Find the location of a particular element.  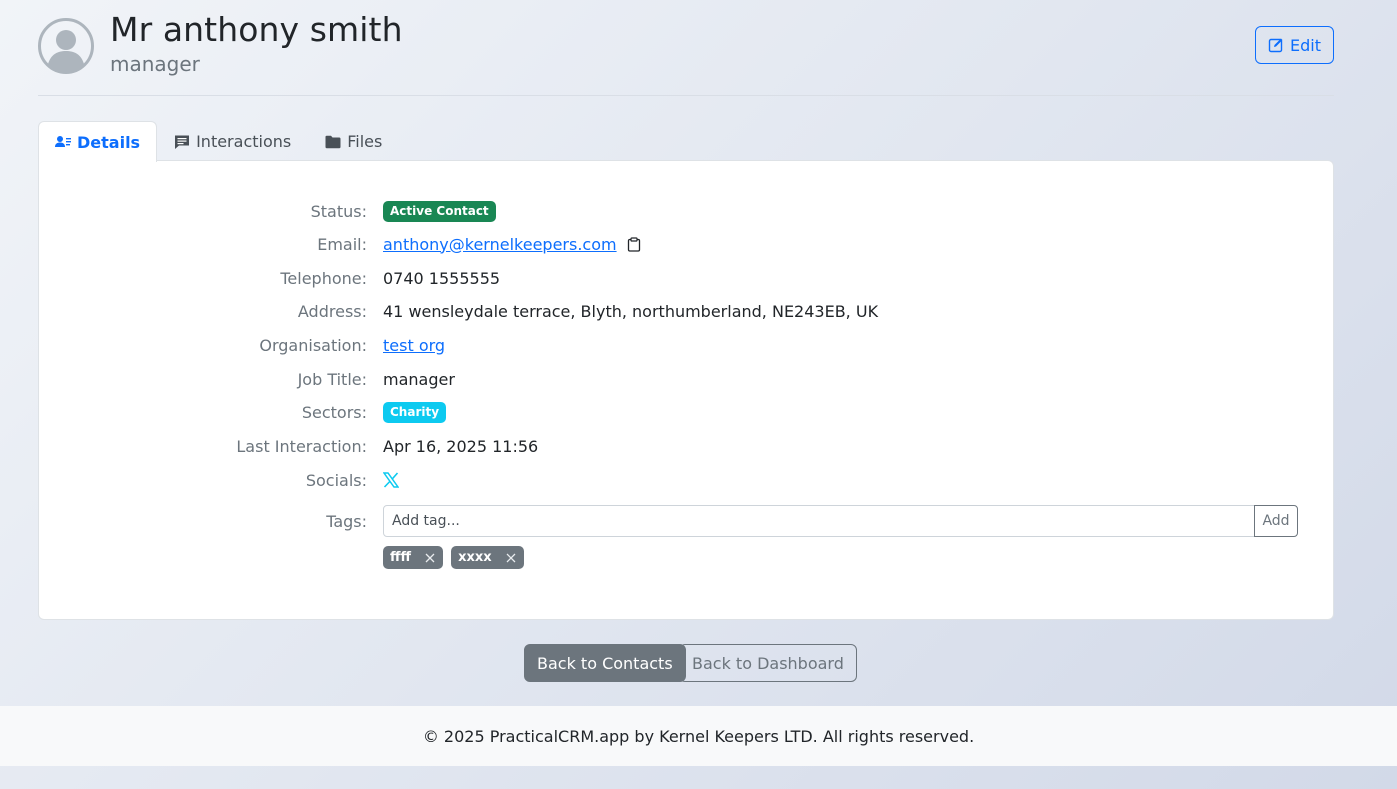

detail-row-socials: Socials: is located at coordinates (686, 480).